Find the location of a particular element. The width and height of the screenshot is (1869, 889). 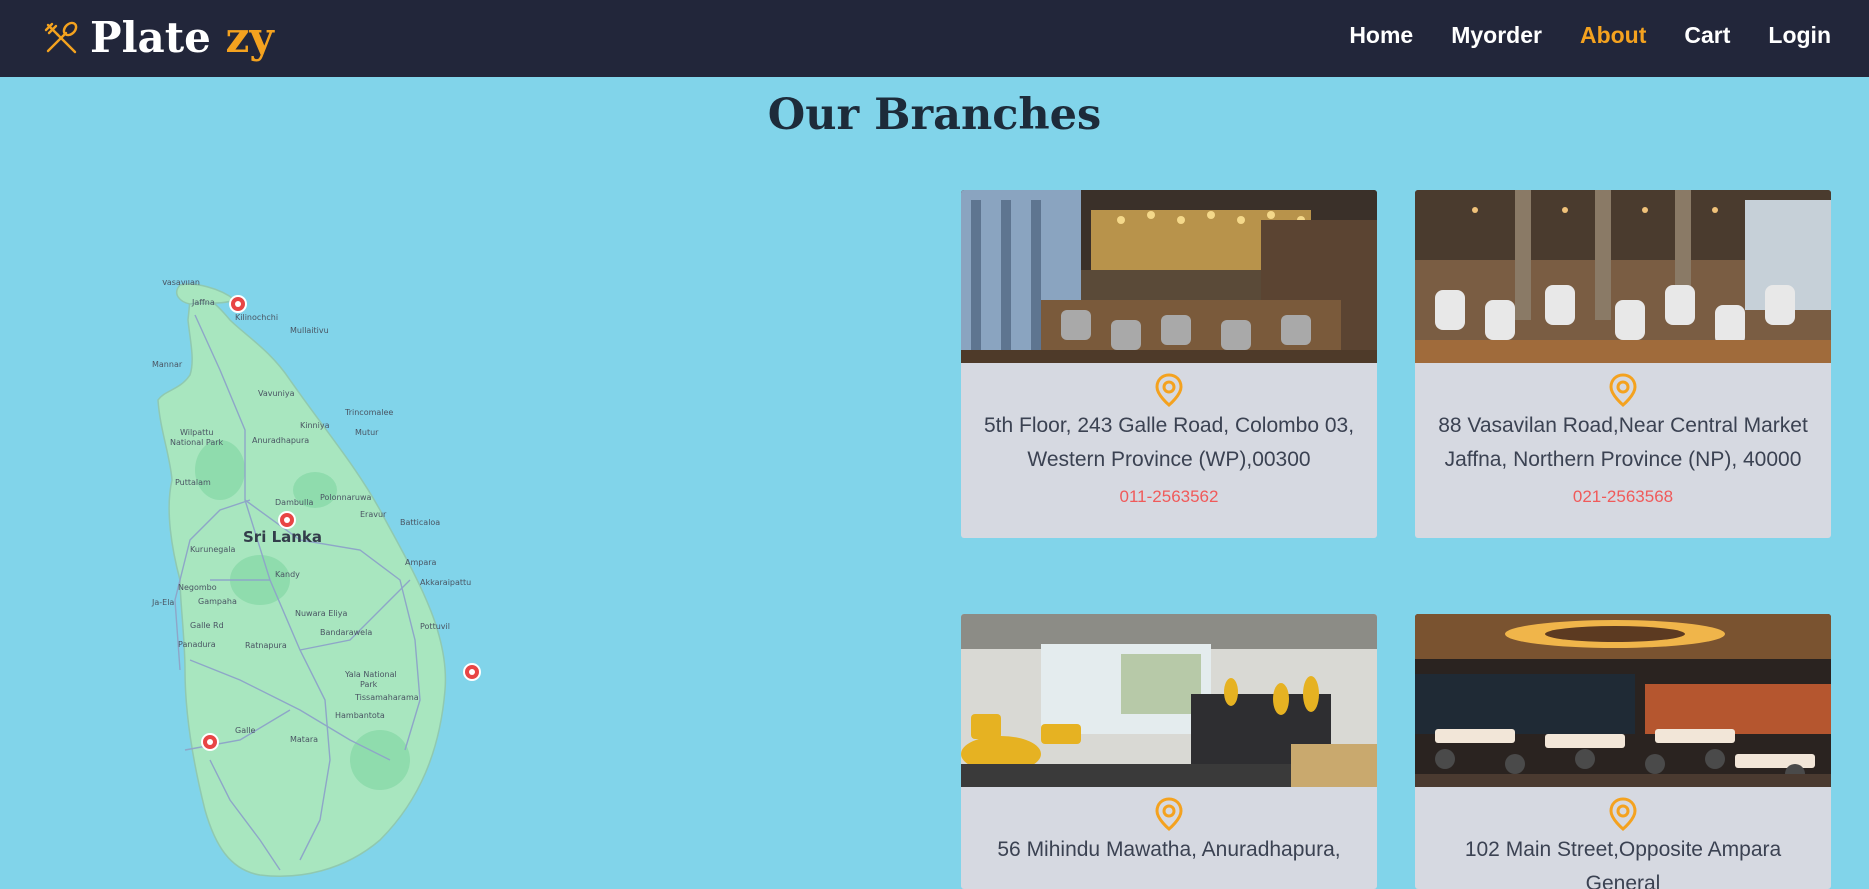

svg-text: Yala National is located at coordinates (370, 674).